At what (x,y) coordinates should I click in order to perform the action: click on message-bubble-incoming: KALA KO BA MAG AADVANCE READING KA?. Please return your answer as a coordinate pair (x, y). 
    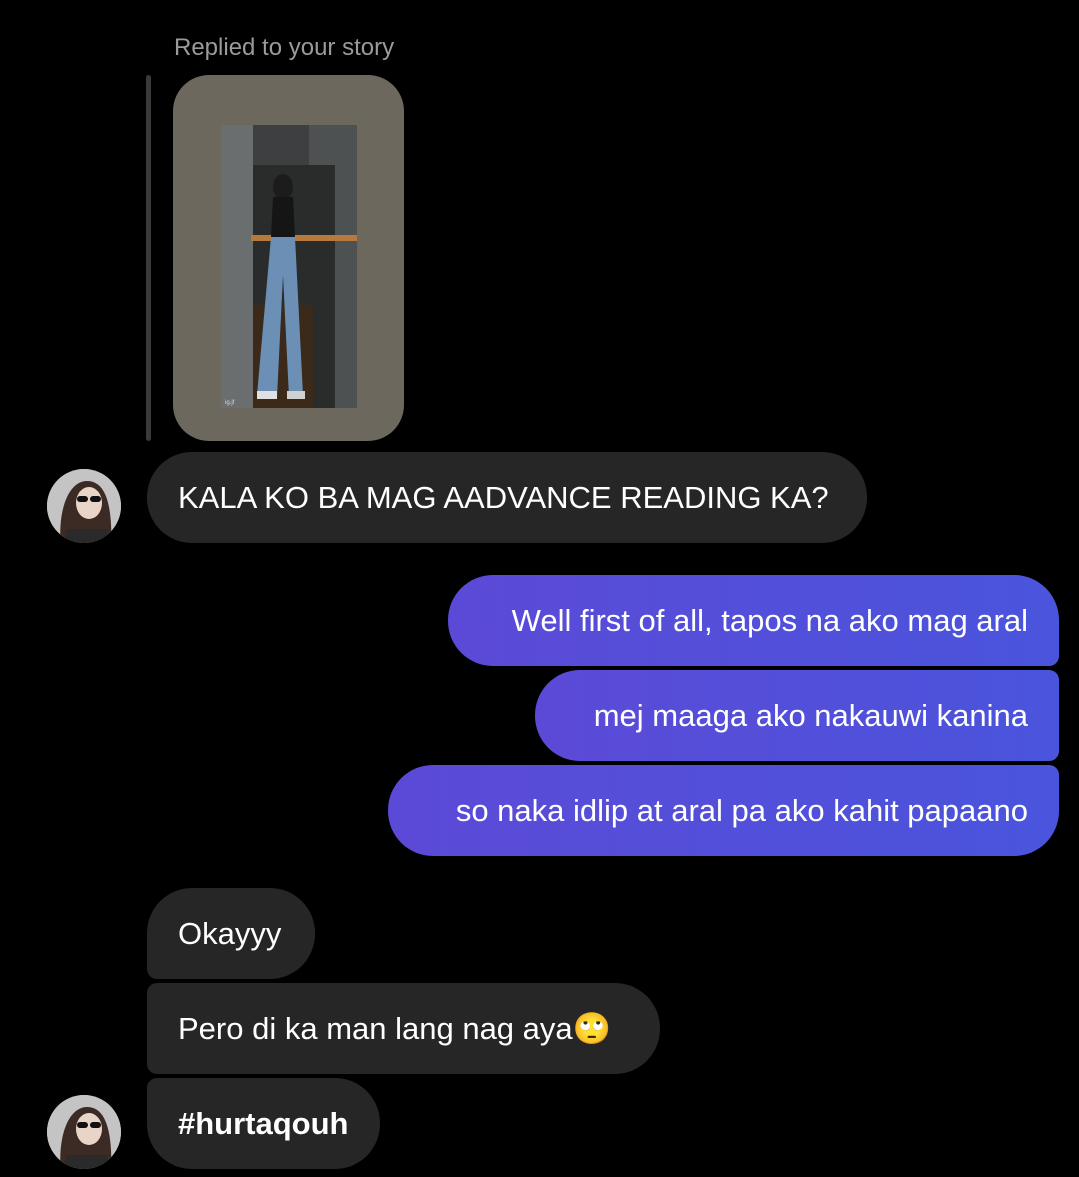
    Looking at the image, I should click on (507, 497).